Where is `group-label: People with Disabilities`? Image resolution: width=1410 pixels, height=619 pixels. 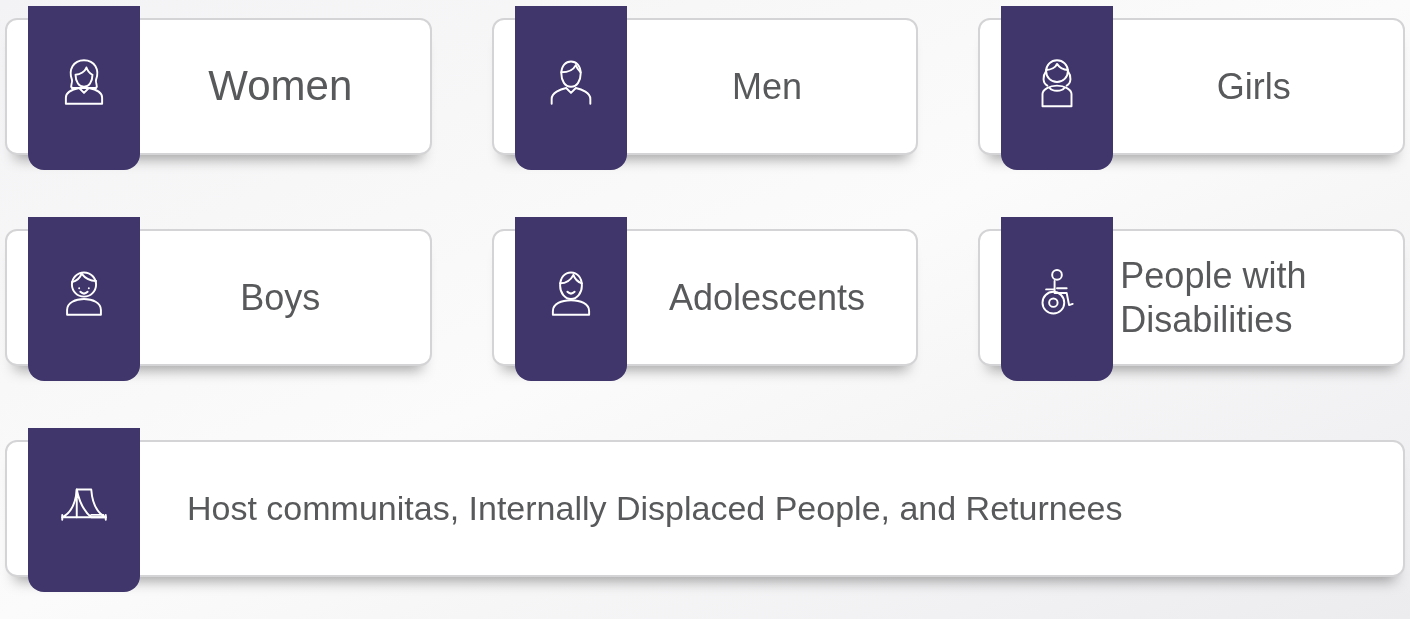
group-label: People with Disabilities is located at coordinates (1214, 297).